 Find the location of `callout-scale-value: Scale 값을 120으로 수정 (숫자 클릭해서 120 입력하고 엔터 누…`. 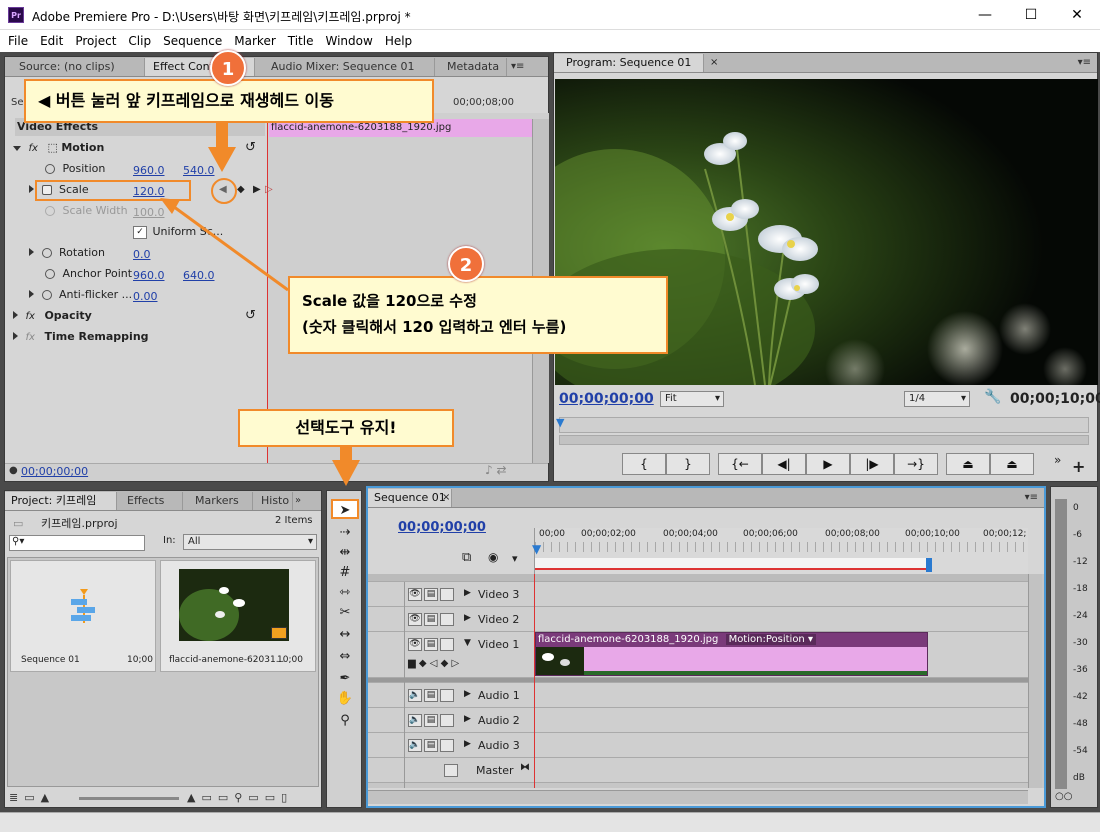

callout-scale-value: Scale 값을 120으로 수정 (숫자 클릭해서 120 입력하고 엔터 누… is located at coordinates (478, 315).